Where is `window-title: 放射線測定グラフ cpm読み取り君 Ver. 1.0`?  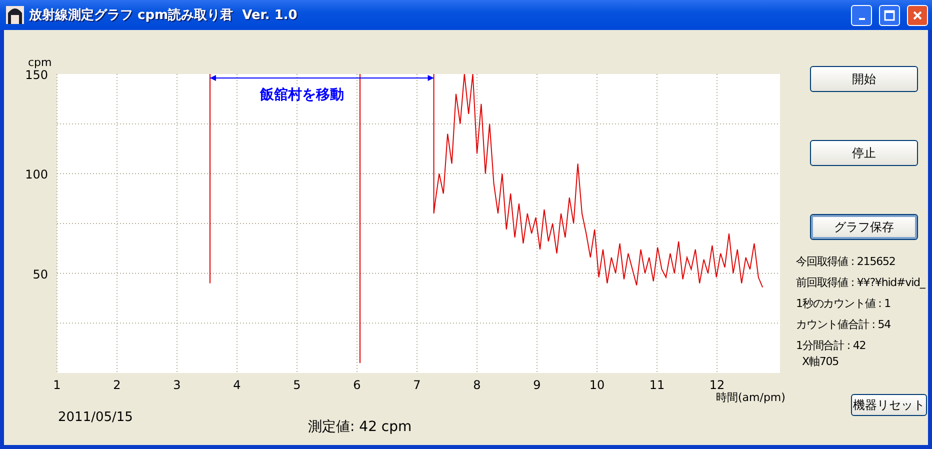
window-title: 放射線測定グラフ cpm読み取り君 Ver. 1.0 is located at coordinates (163, 15).